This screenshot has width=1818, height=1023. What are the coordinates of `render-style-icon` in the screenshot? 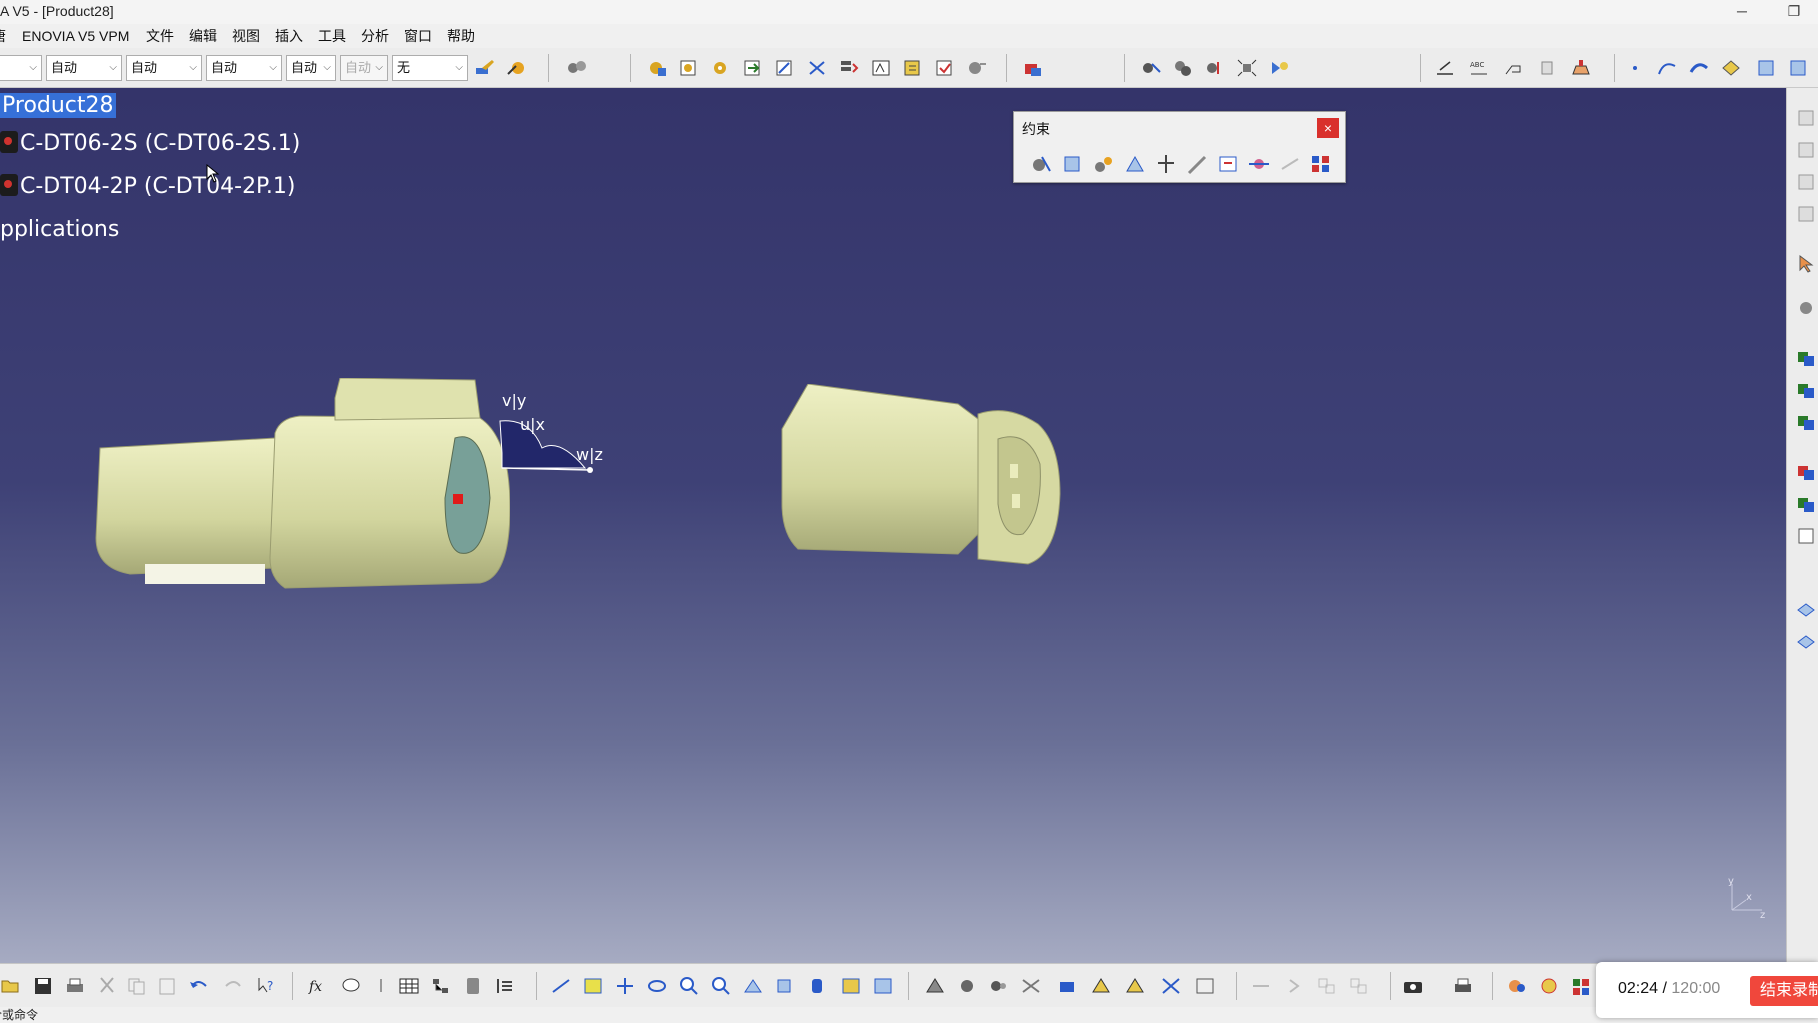 It's located at (1517, 986).